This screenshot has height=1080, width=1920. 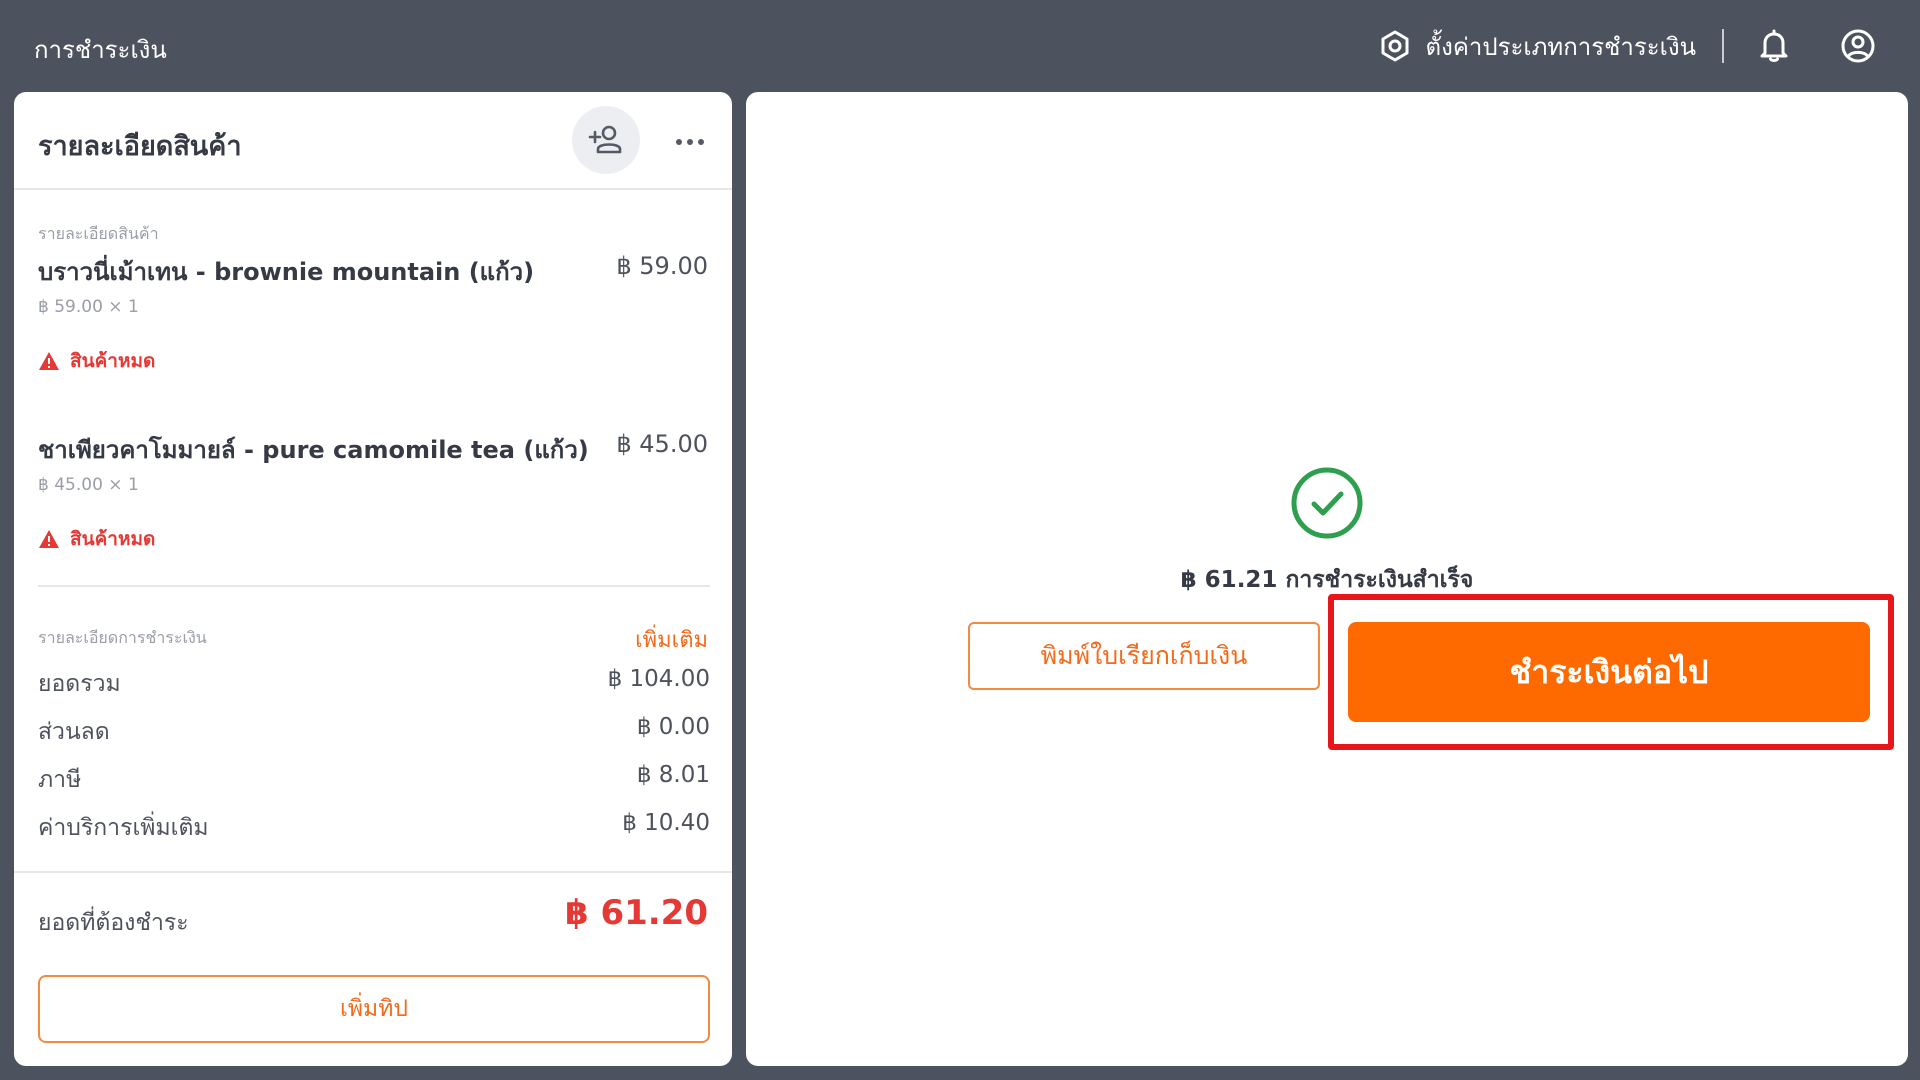 What do you see at coordinates (374, 826) in the screenshot?
I see `summary-row-service-charge: ค่าบริการเพิ่มเติม ฿ 10.40` at bounding box center [374, 826].